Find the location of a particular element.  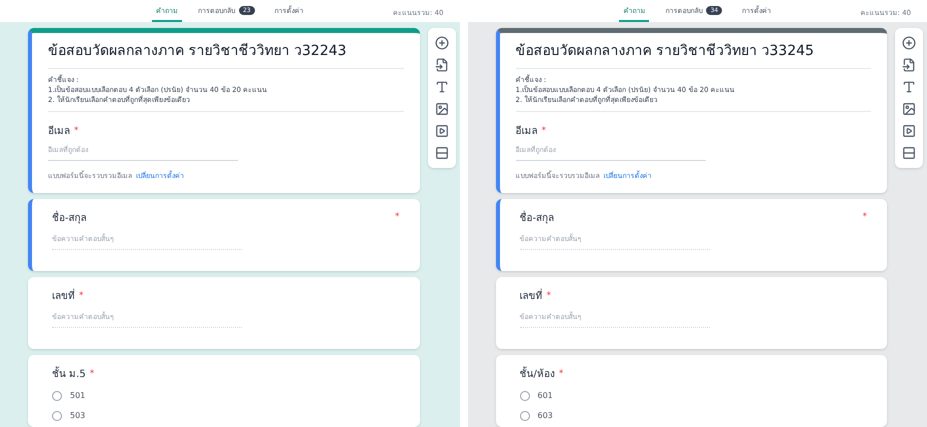

question-label: ชั้น/ห้อง is located at coordinates (537, 374).